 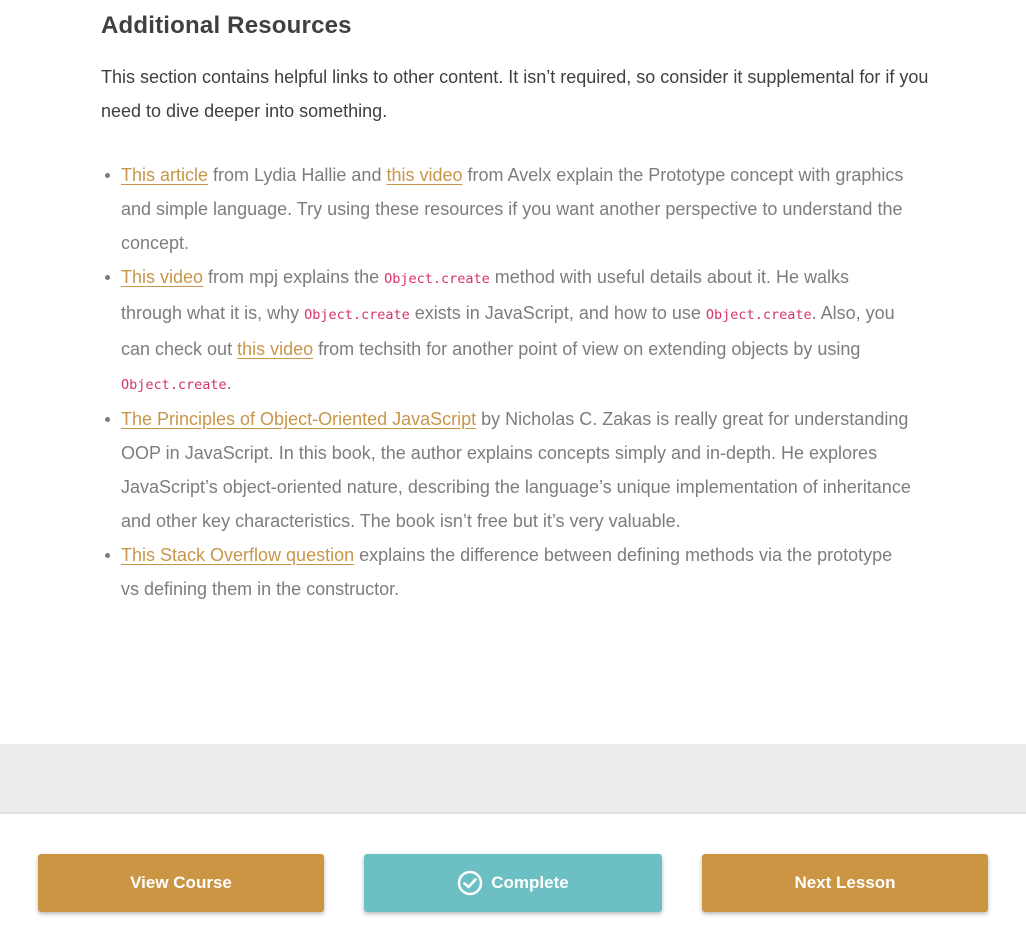 I want to click on complete-button: Complete, so click(x=513, y=883).